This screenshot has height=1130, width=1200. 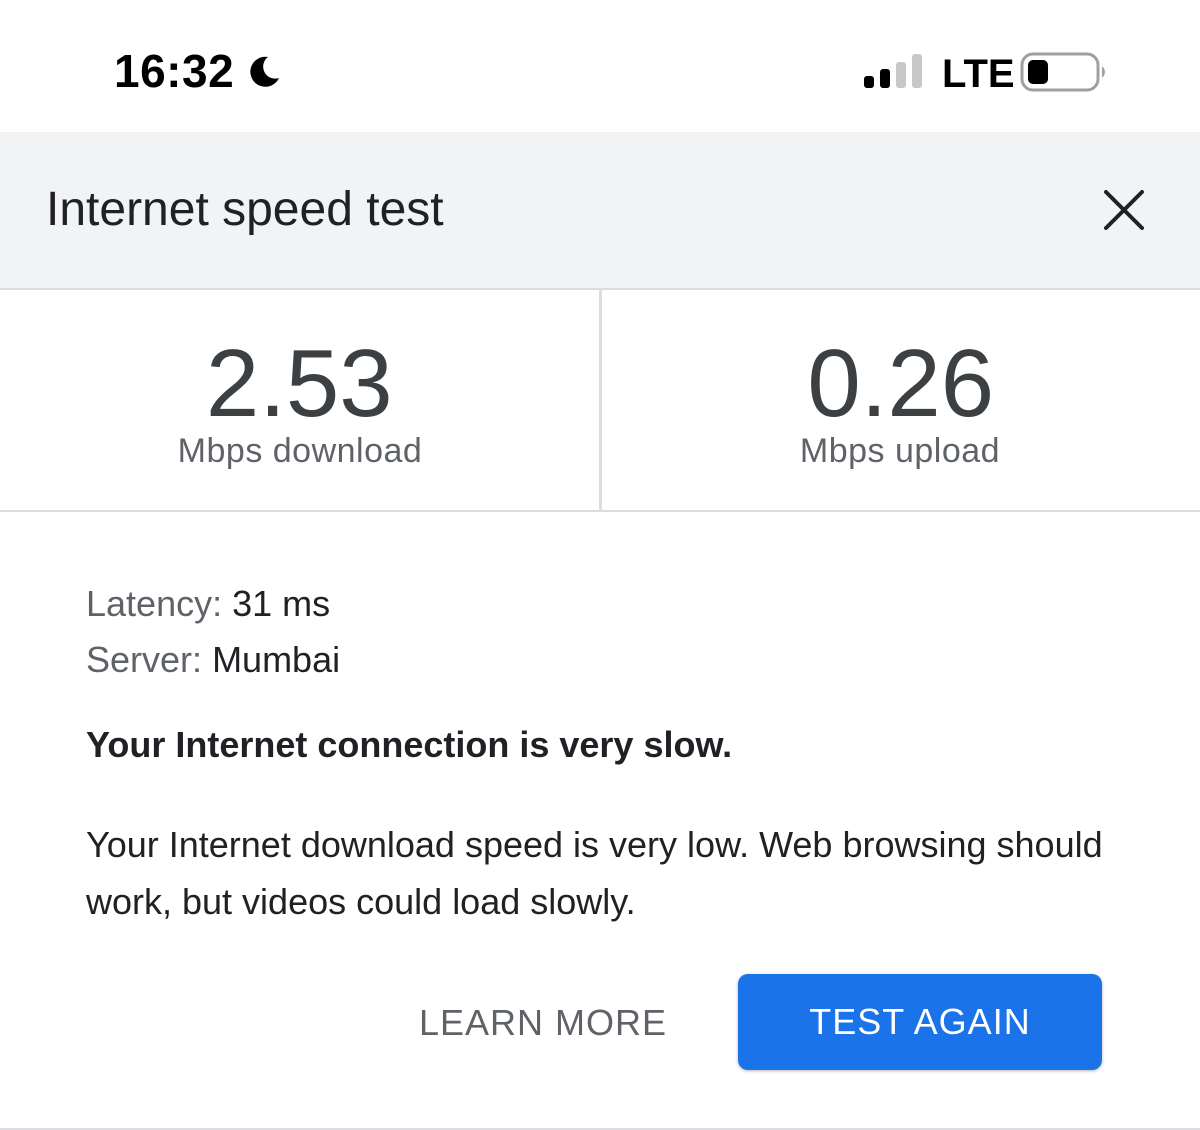 What do you see at coordinates (893, 71) in the screenshot?
I see `cellular-signal-icon` at bounding box center [893, 71].